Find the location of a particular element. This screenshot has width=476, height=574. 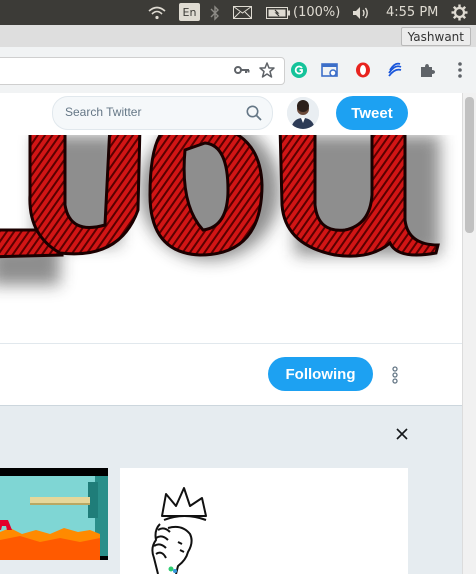

star-icon is located at coordinates (267, 70).